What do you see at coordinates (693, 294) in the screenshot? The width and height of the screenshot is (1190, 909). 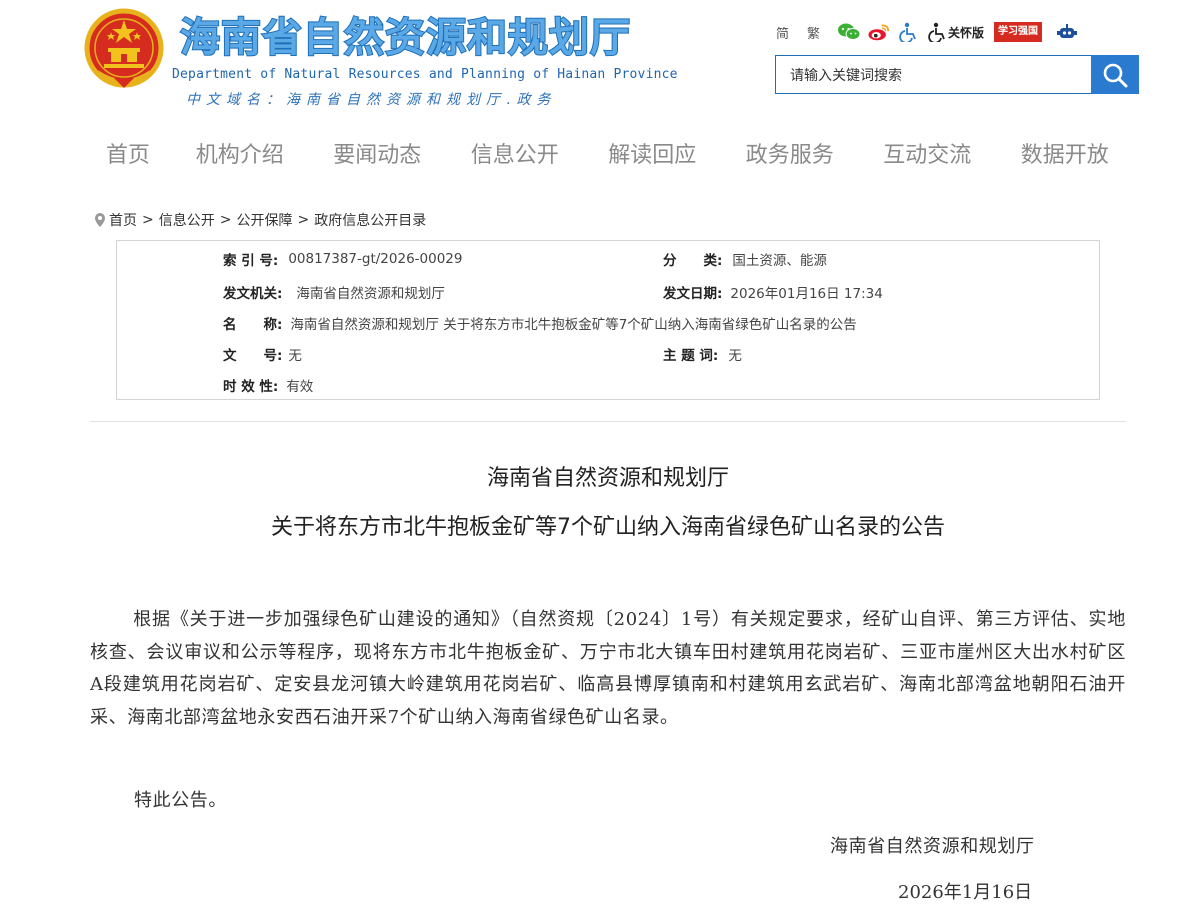 I see `info-date-label: 发文日期:` at bounding box center [693, 294].